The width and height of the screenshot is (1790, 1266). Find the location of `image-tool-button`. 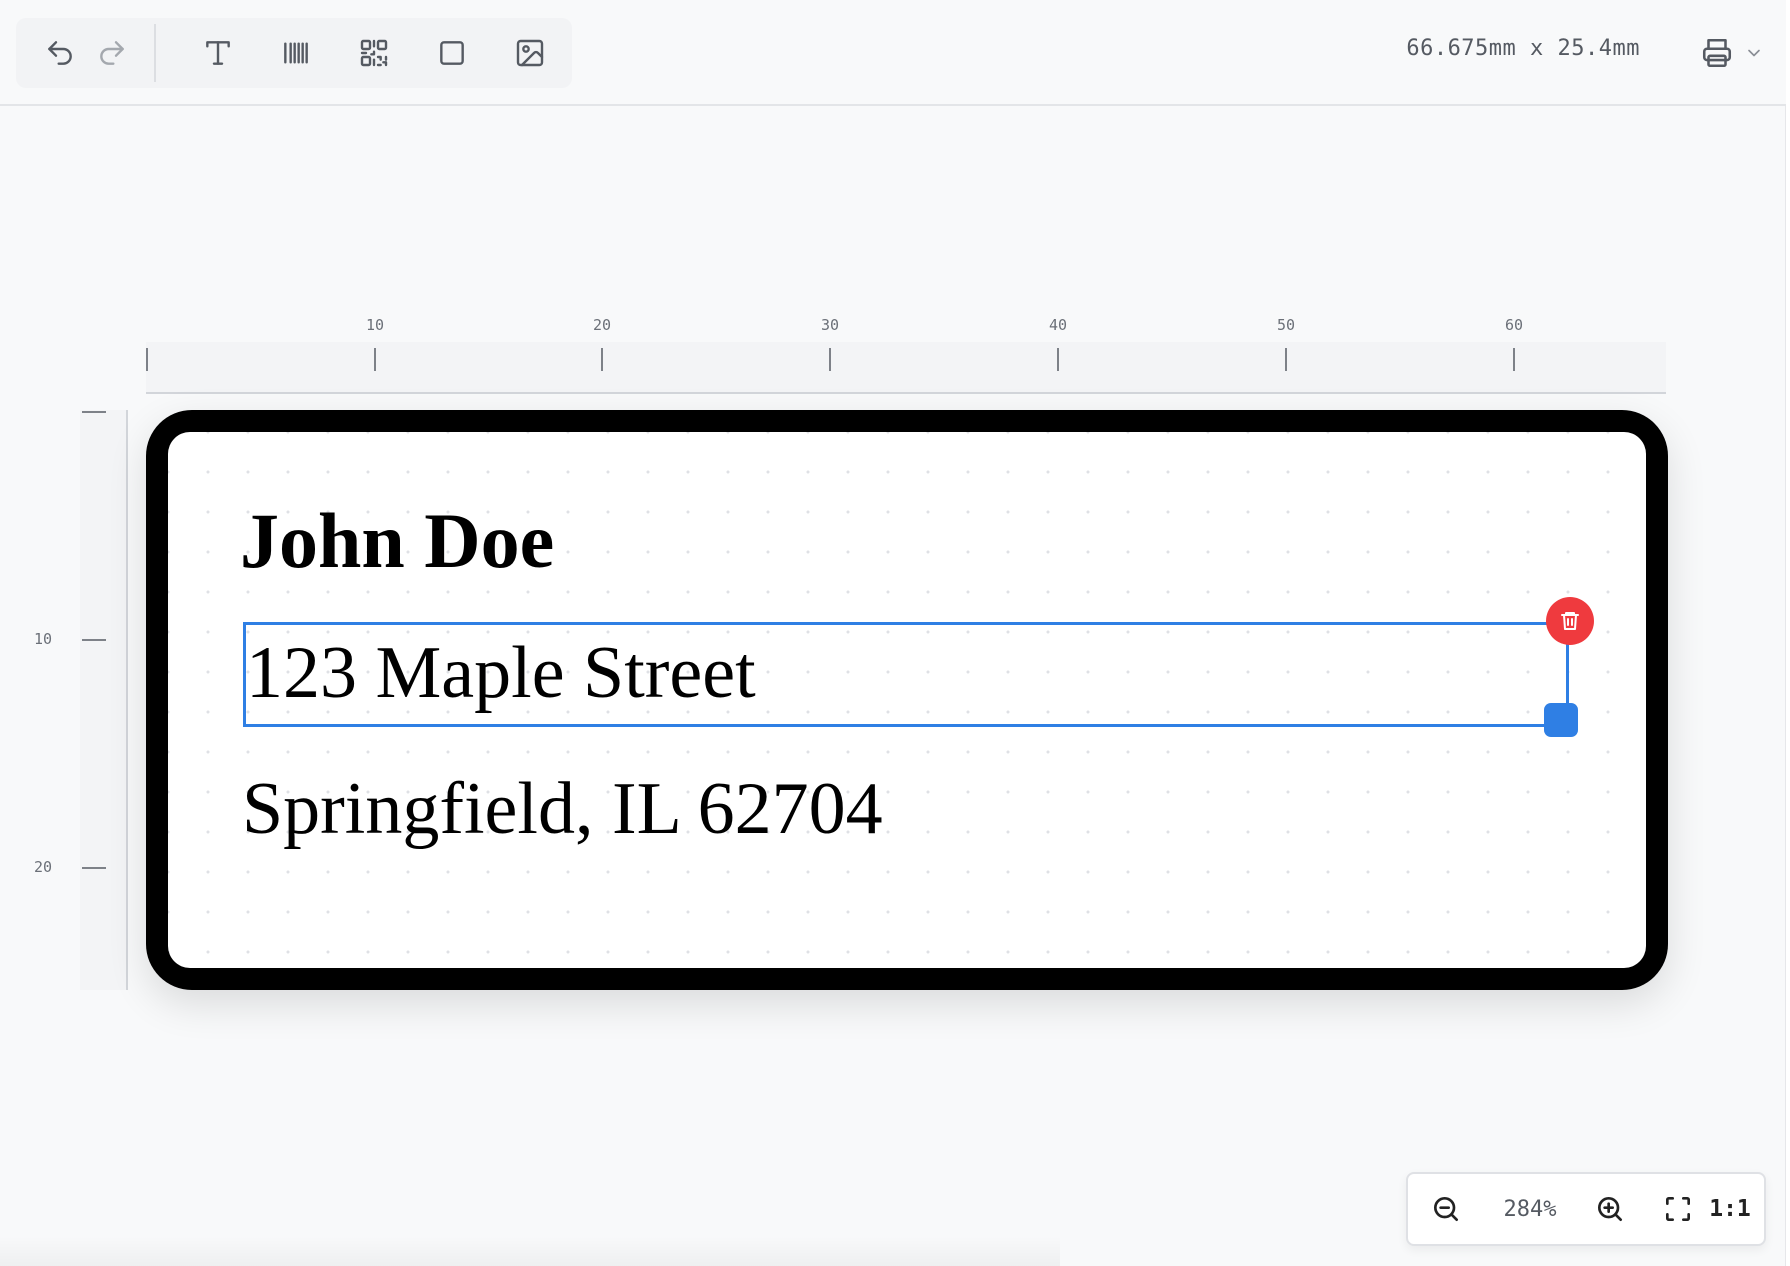

image-tool-button is located at coordinates (530, 53).